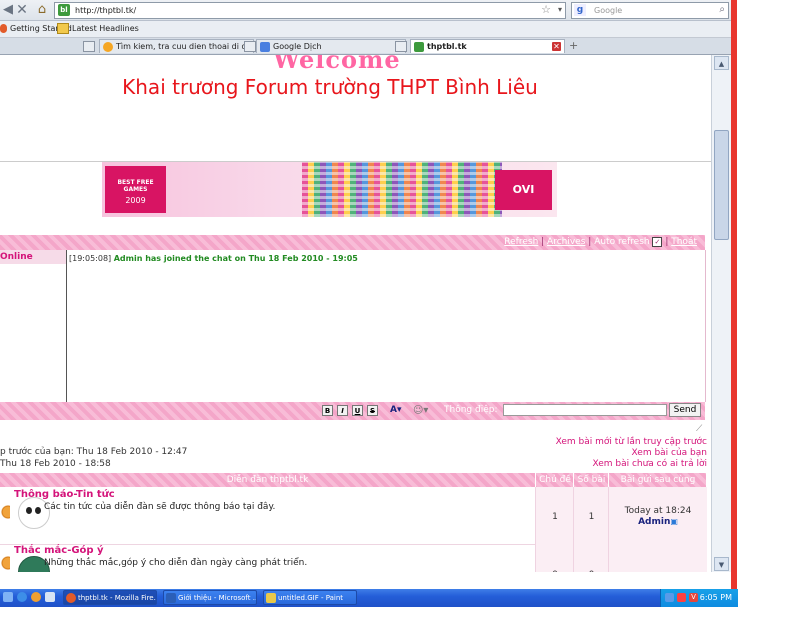  Describe the element at coordinates (649, 464) in the screenshot. I see `unanswered-link: Xem bài chưa có ai trả lời` at that location.